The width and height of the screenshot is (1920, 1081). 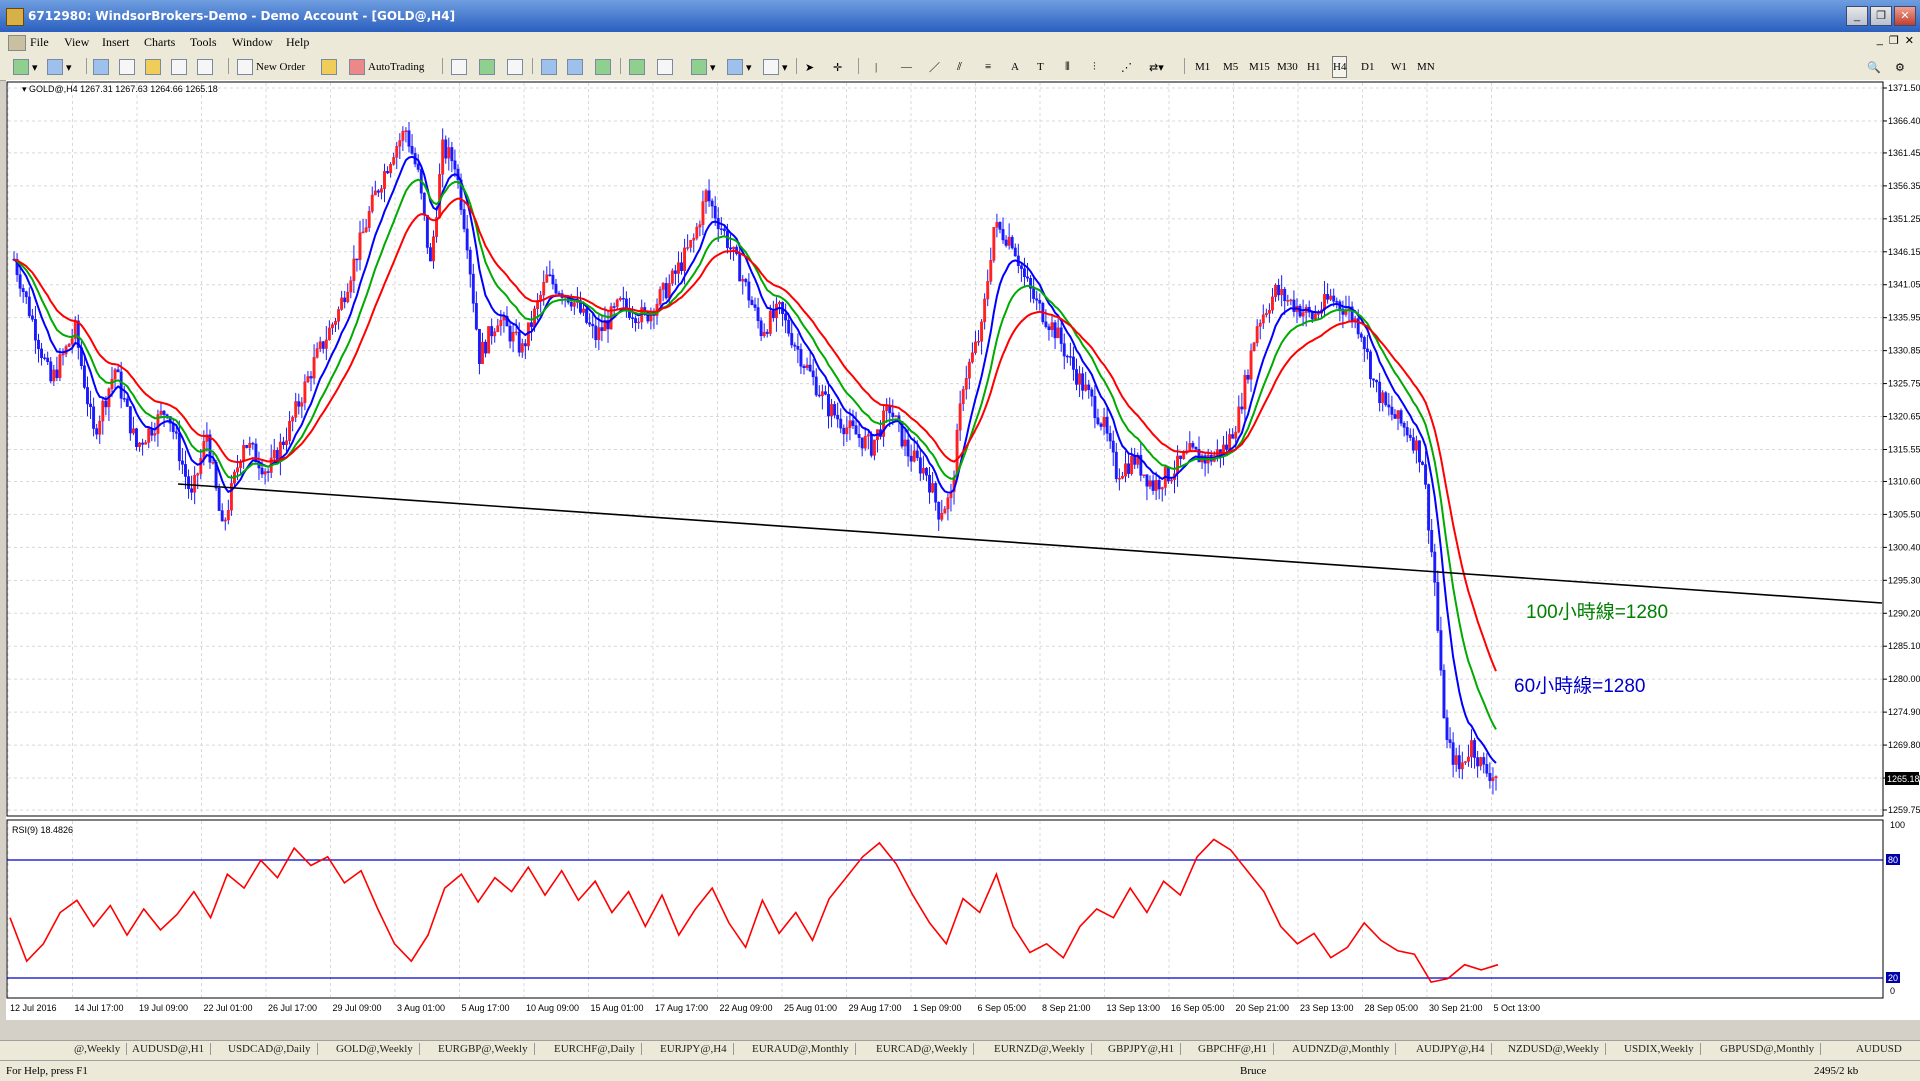 What do you see at coordinates (876, 67) in the screenshot?
I see `vertical-line-button: |` at bounding box center [876, 67].